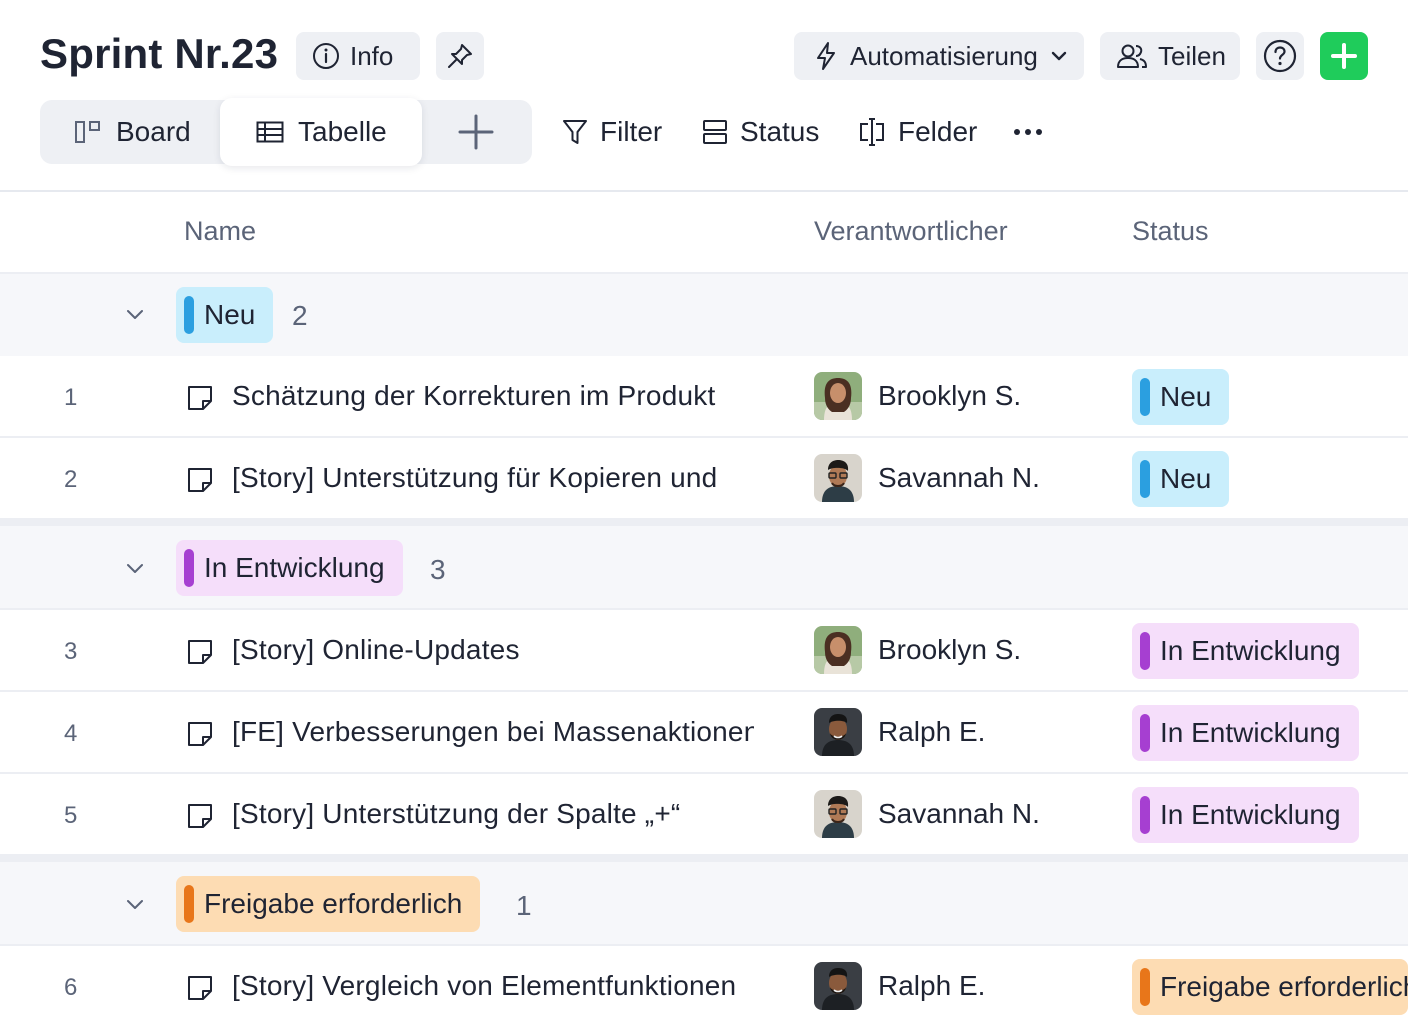 This screenshot has width=1408, height=1028. I want to click on row-number: 5, so click(71, 815).